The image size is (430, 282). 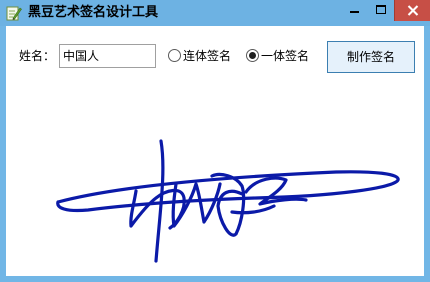 I want to click on maximize-icon, so click(x=381, y=9).